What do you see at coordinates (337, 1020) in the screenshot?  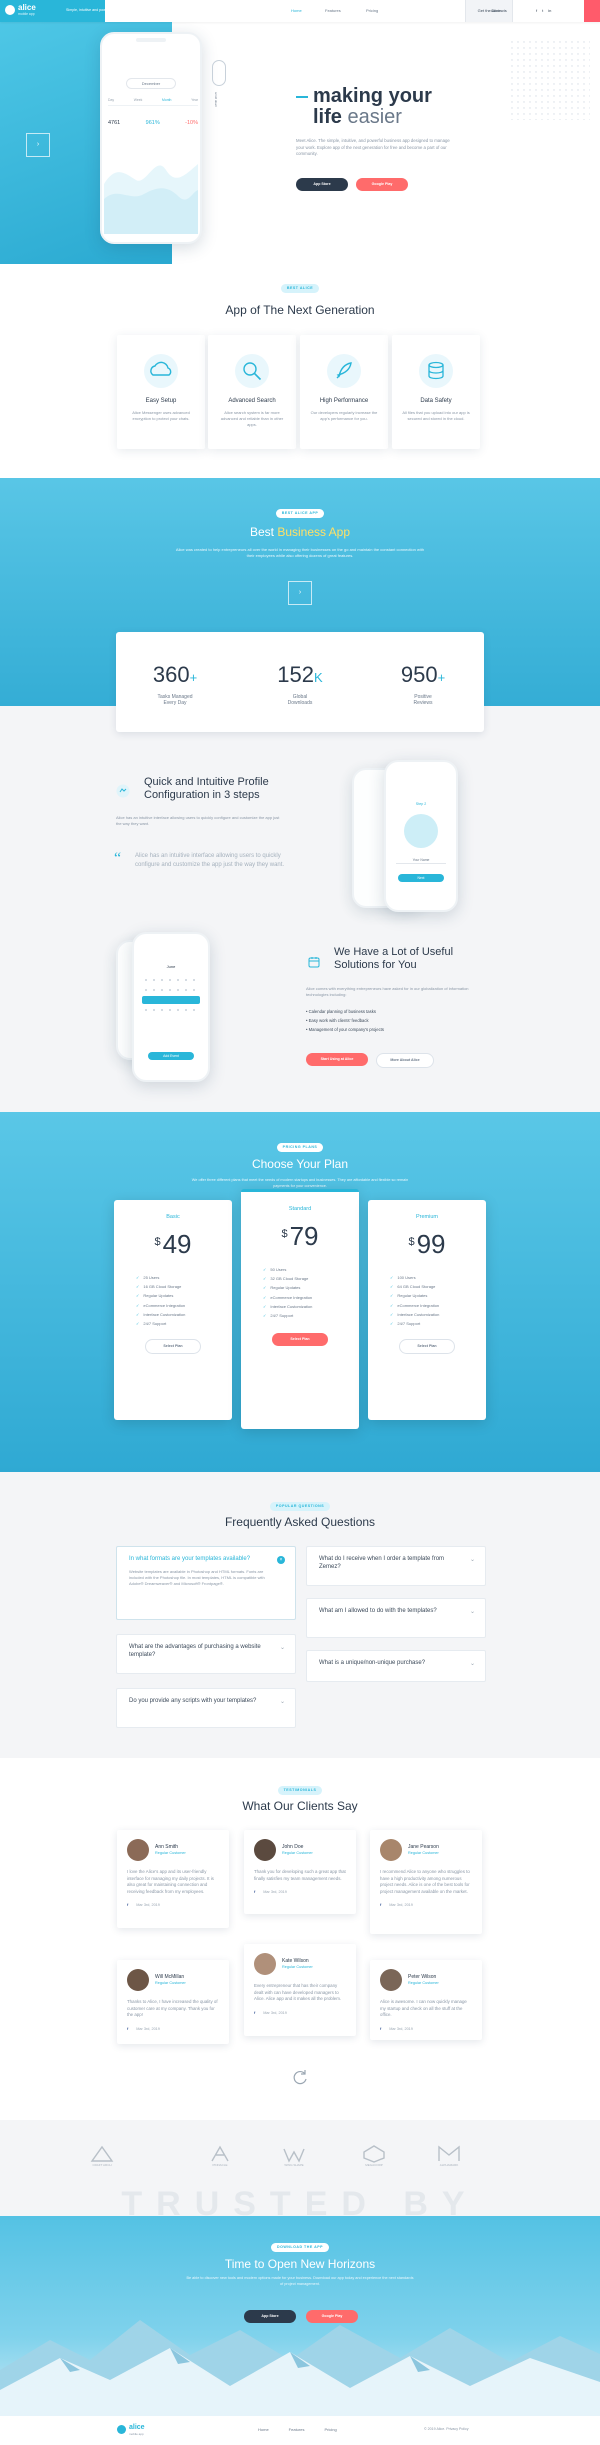 I see `solution-item-2: • Easy work with clients' feedback` at bounding box center [337, 1020].